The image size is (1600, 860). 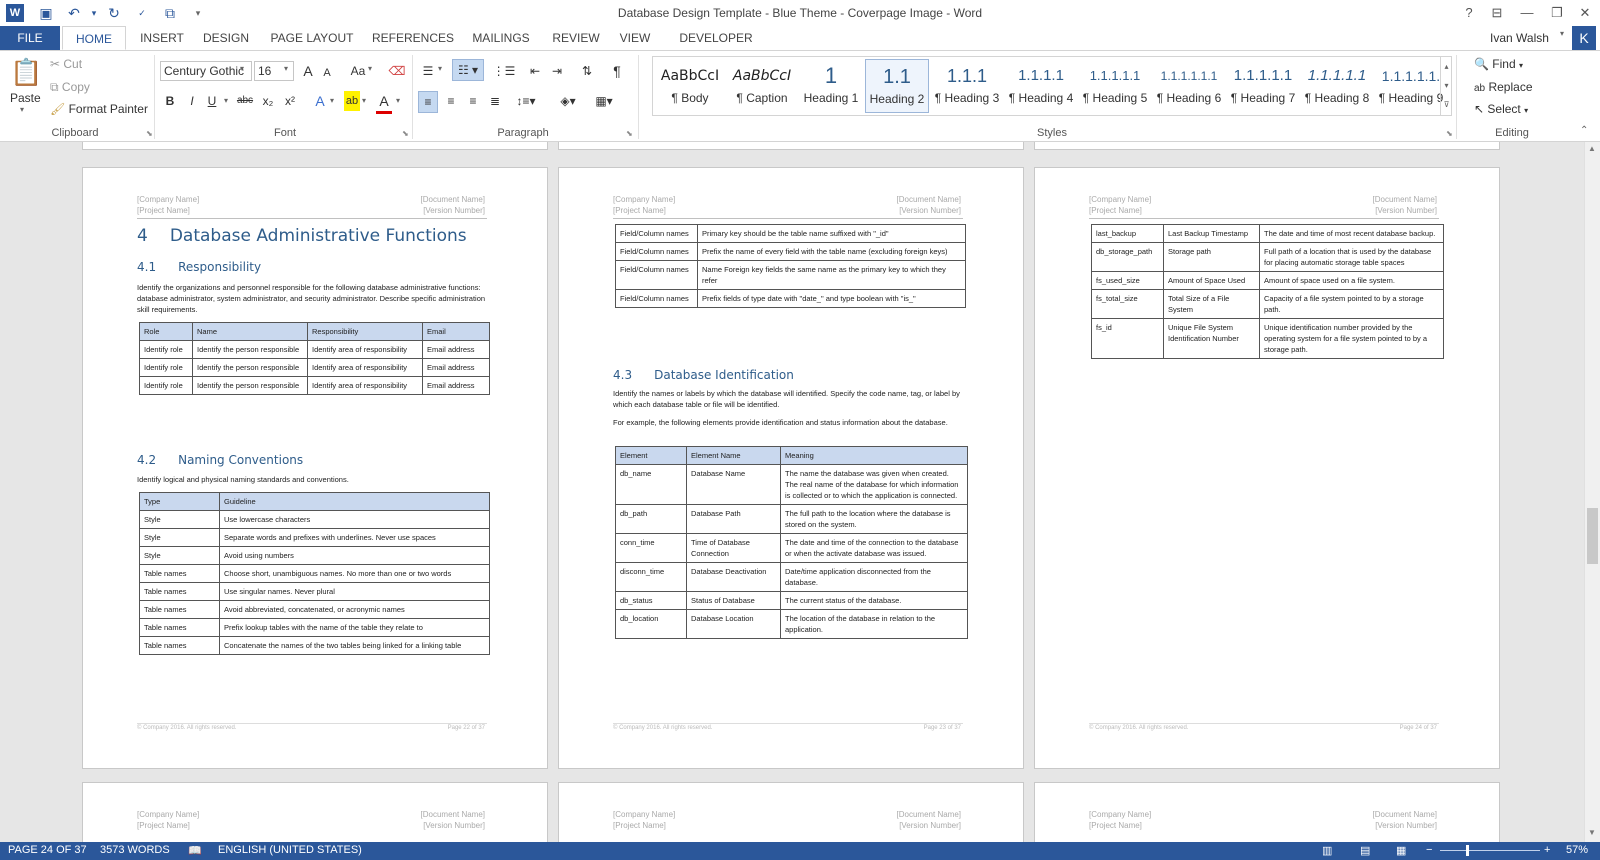 What do you see at coordinates (226, 100) in the screenshot?
I see `underline-dropdown-icon: ▾` at bounding box center [226, 100].